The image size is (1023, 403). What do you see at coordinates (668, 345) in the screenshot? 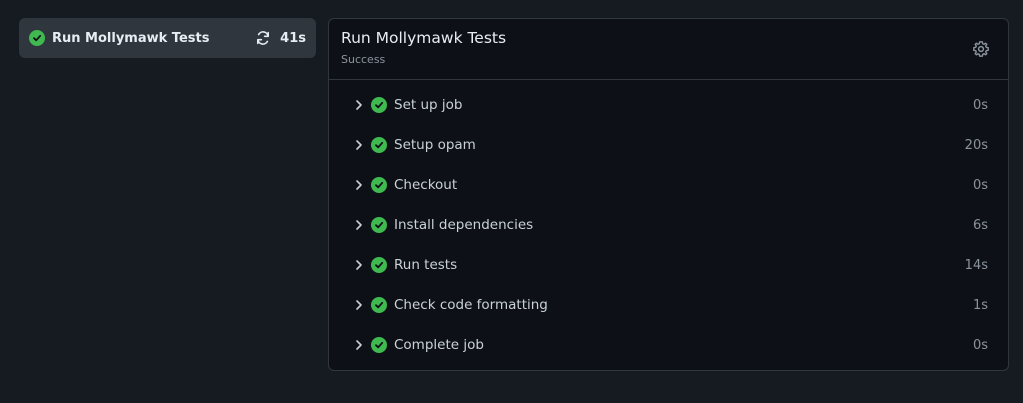
I see `step-row: Complete job 0s` at bounding box center [668, 345].